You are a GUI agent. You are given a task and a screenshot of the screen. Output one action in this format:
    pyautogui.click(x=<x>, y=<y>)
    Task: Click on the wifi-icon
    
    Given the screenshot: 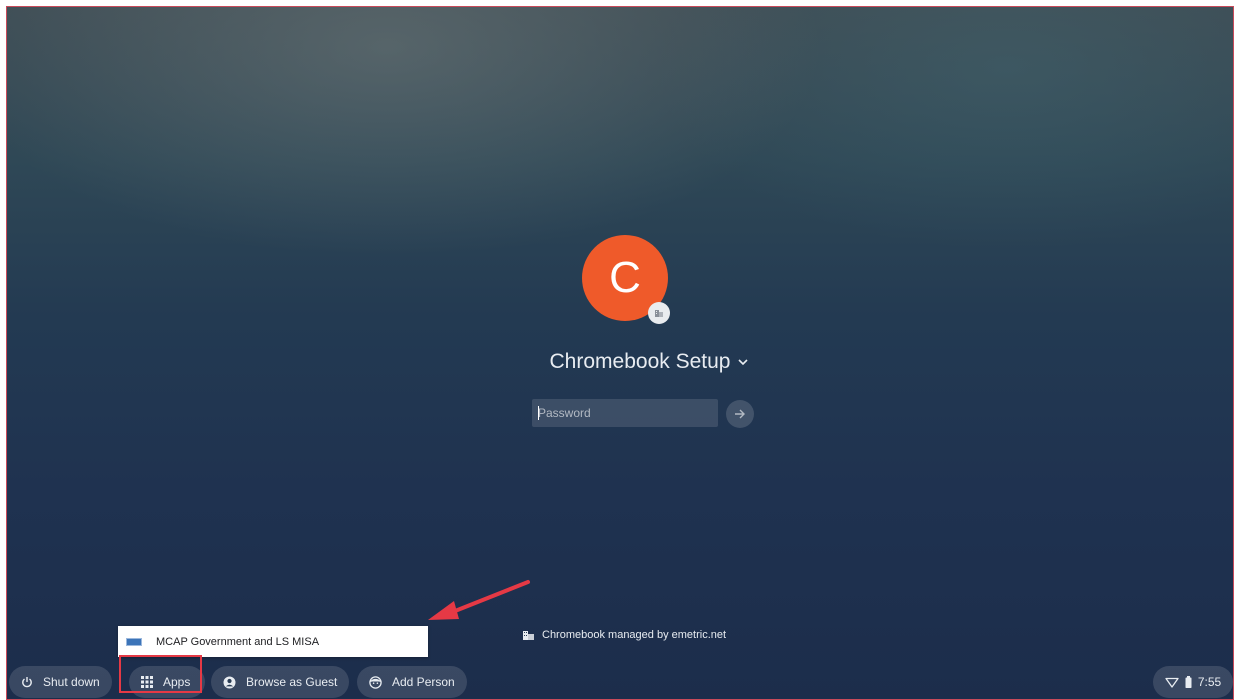 What is the action you would take?
    pyautogui.click(x=1172, y=682)
    